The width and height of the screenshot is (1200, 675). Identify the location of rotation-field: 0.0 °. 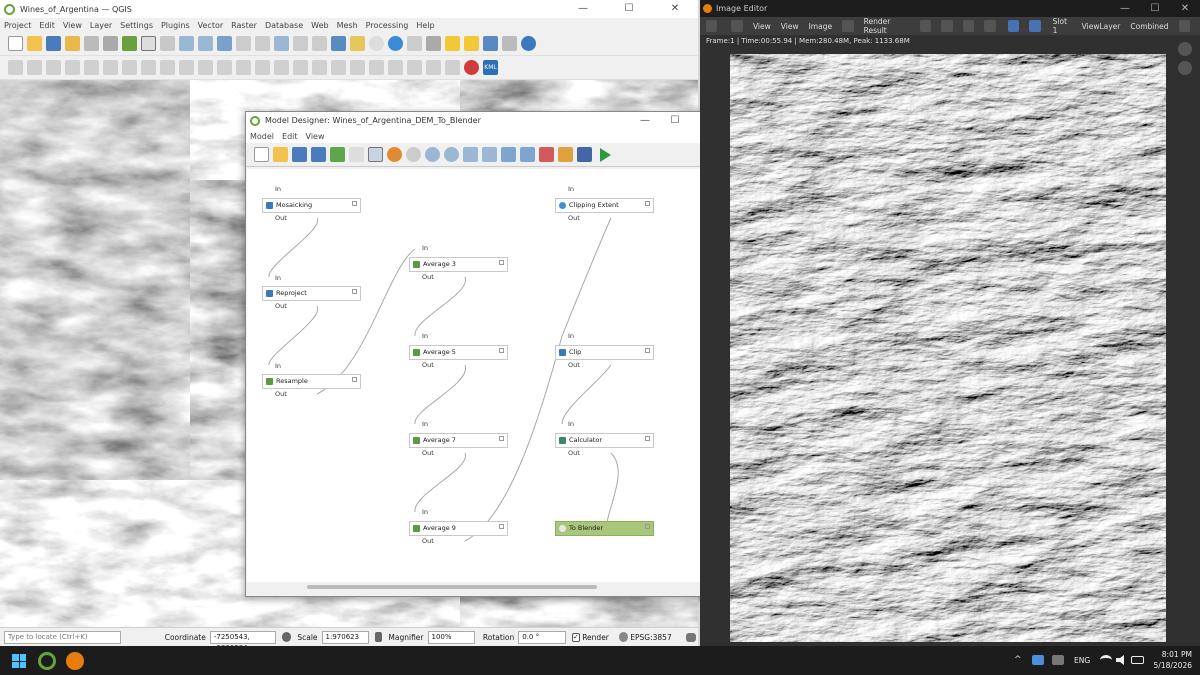
(542, 637).